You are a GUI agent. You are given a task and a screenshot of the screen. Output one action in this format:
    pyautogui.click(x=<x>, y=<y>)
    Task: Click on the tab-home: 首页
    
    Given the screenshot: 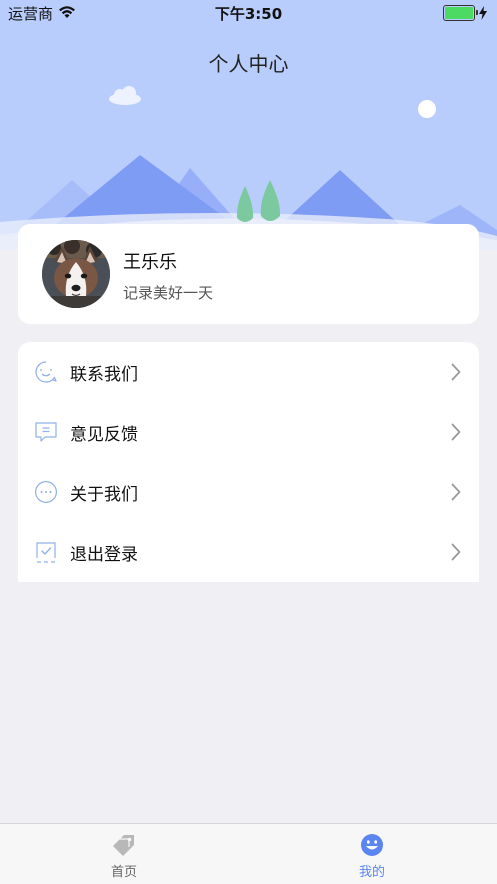 What is the action you would take?
    pyautogui.click(x=124, y=854)
    